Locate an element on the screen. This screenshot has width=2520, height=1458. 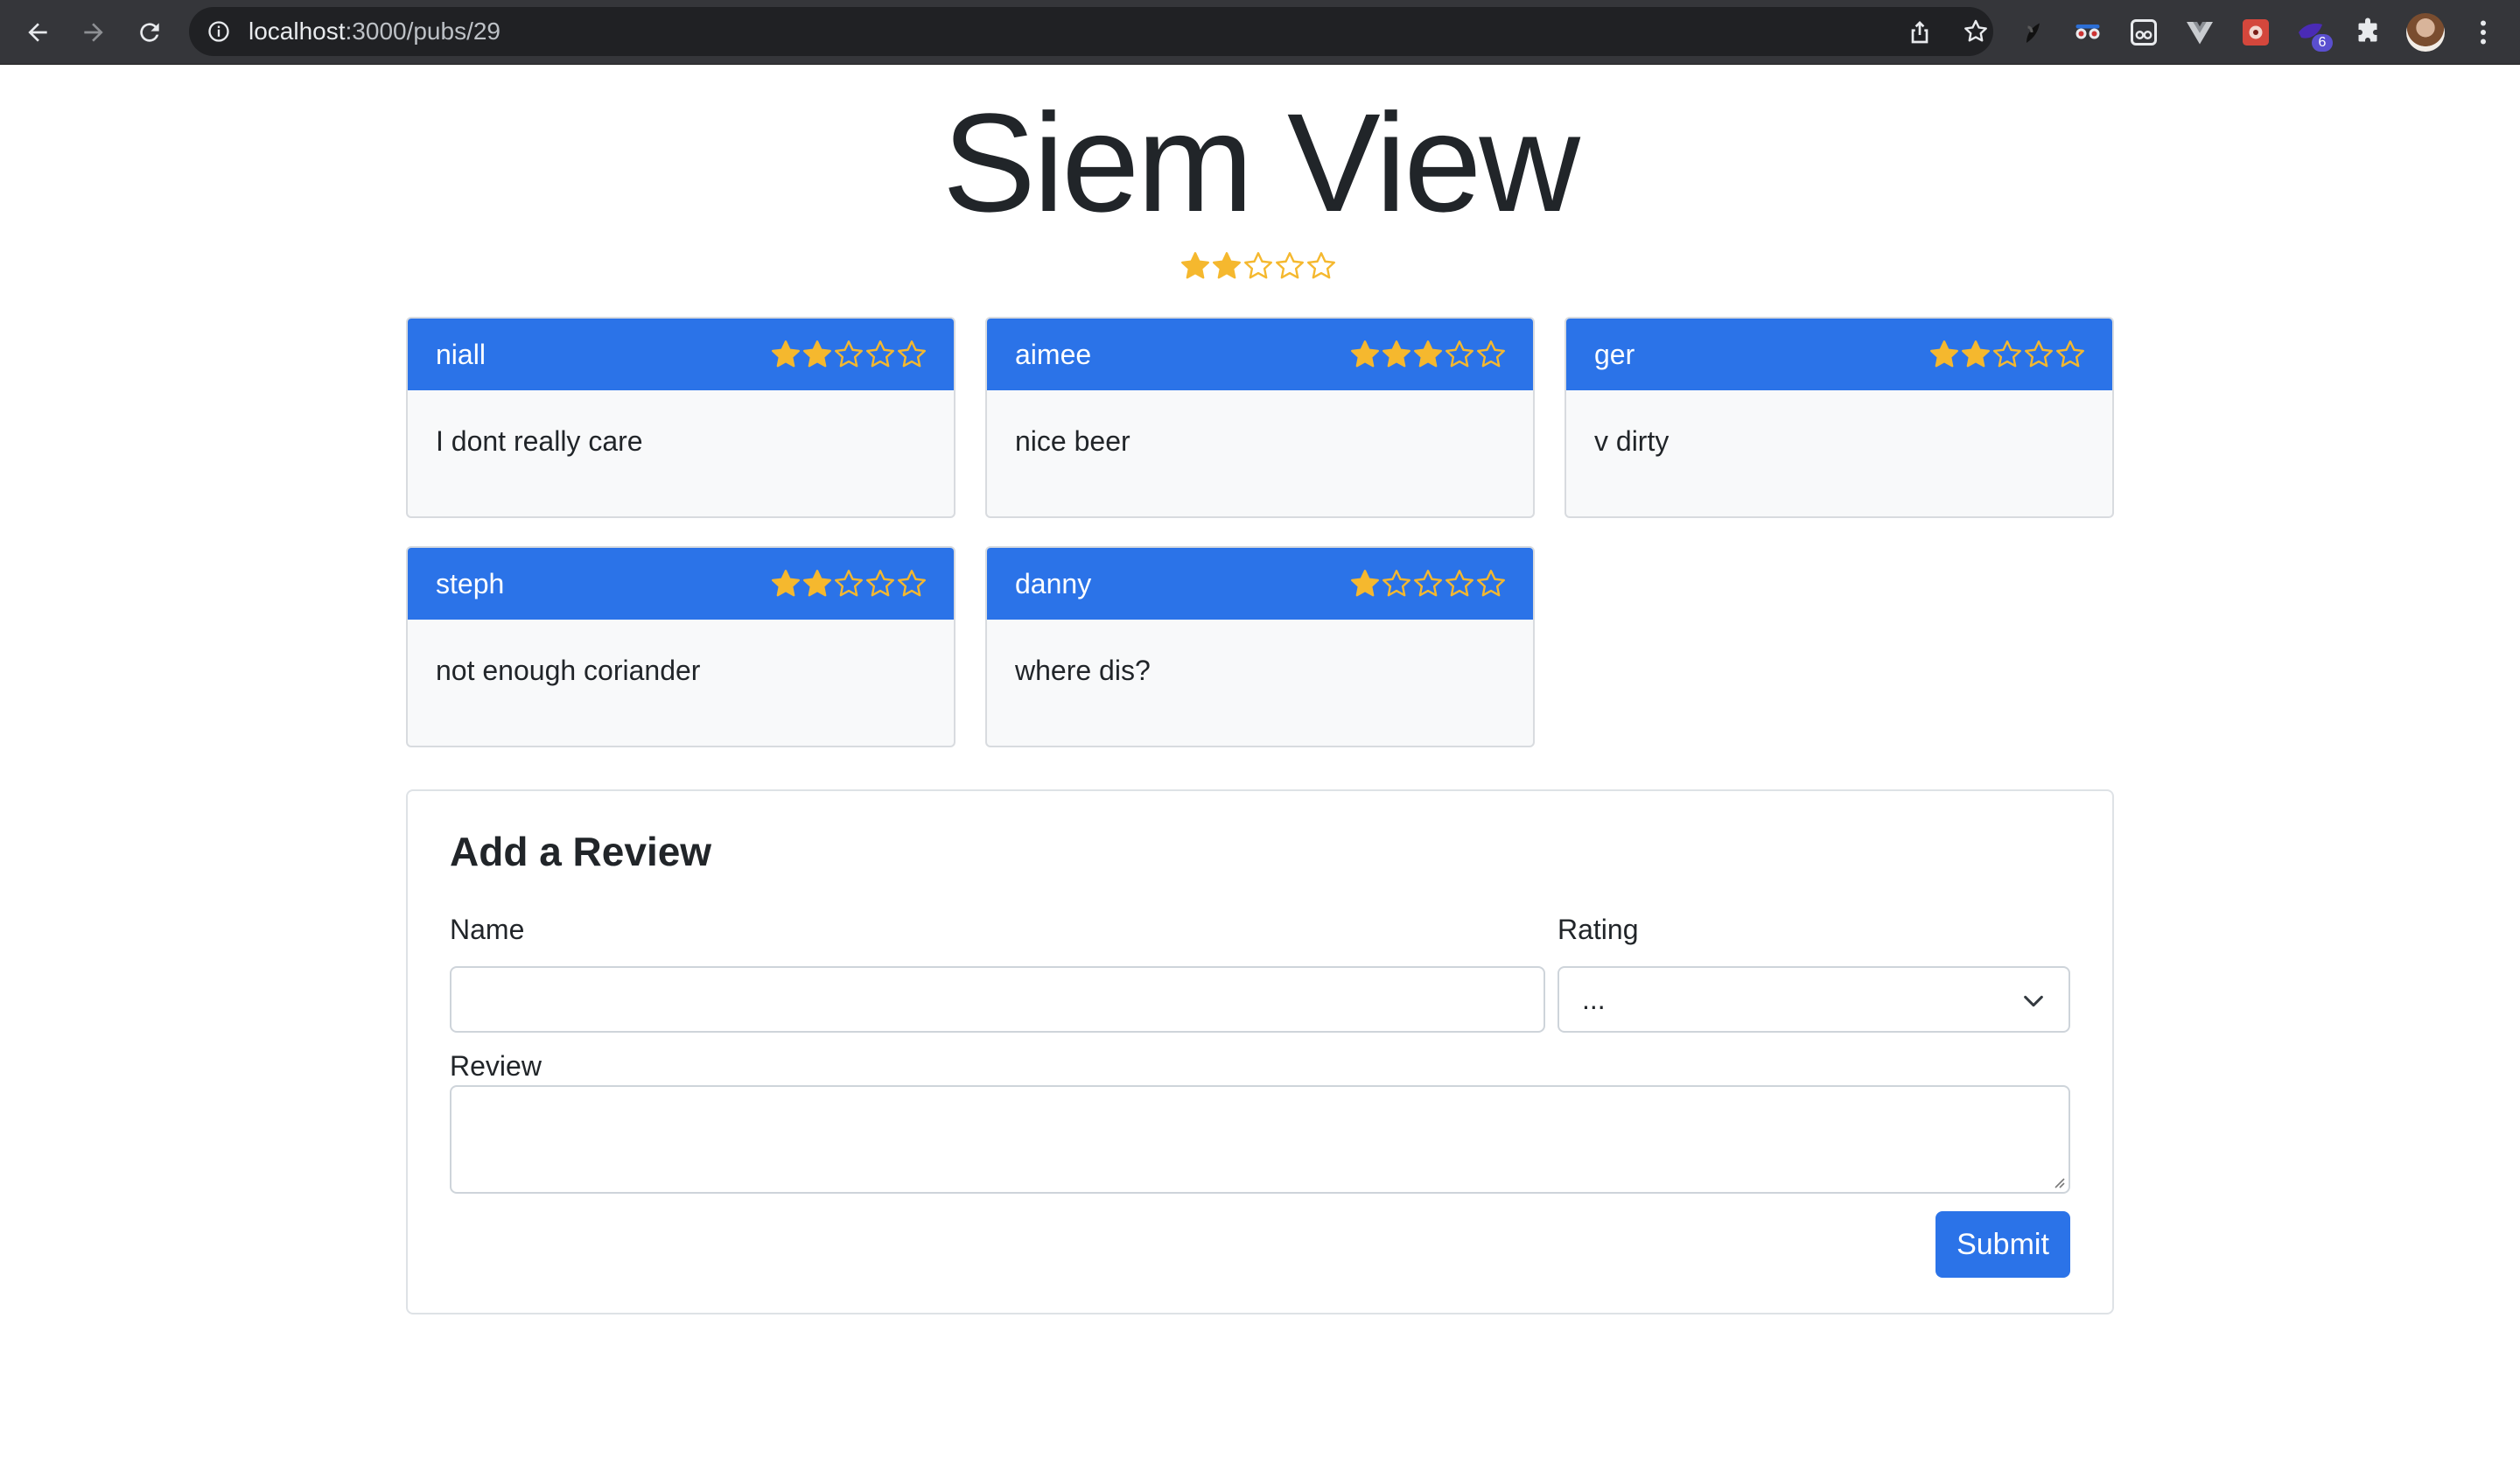
extension-vue-icon is located at coordinates (2199, 32).